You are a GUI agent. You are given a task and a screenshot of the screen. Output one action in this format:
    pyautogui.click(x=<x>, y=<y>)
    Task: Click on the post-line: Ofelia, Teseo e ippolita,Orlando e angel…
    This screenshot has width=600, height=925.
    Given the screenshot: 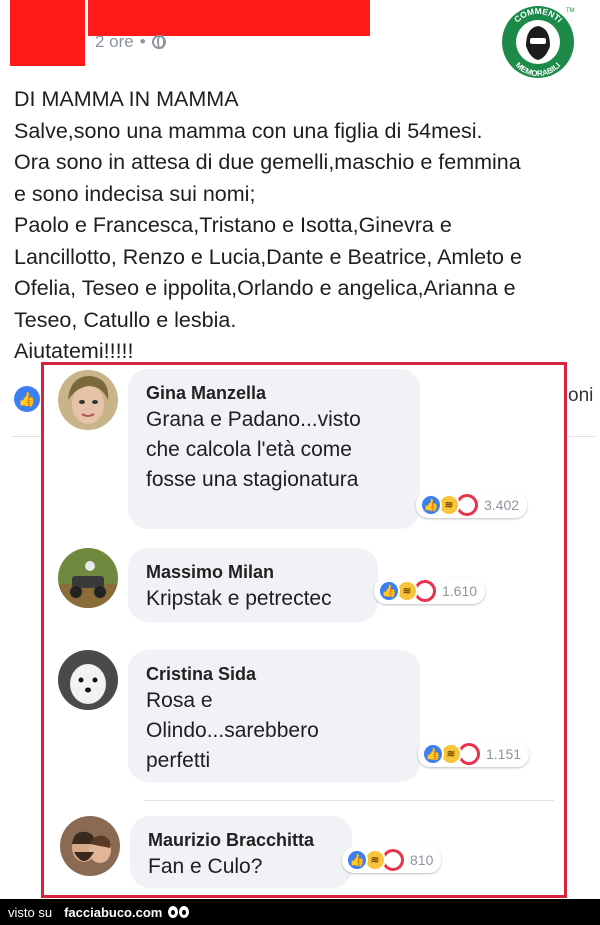 What is the action you would take?
    pyautogui.click(x=265, y=288)
    